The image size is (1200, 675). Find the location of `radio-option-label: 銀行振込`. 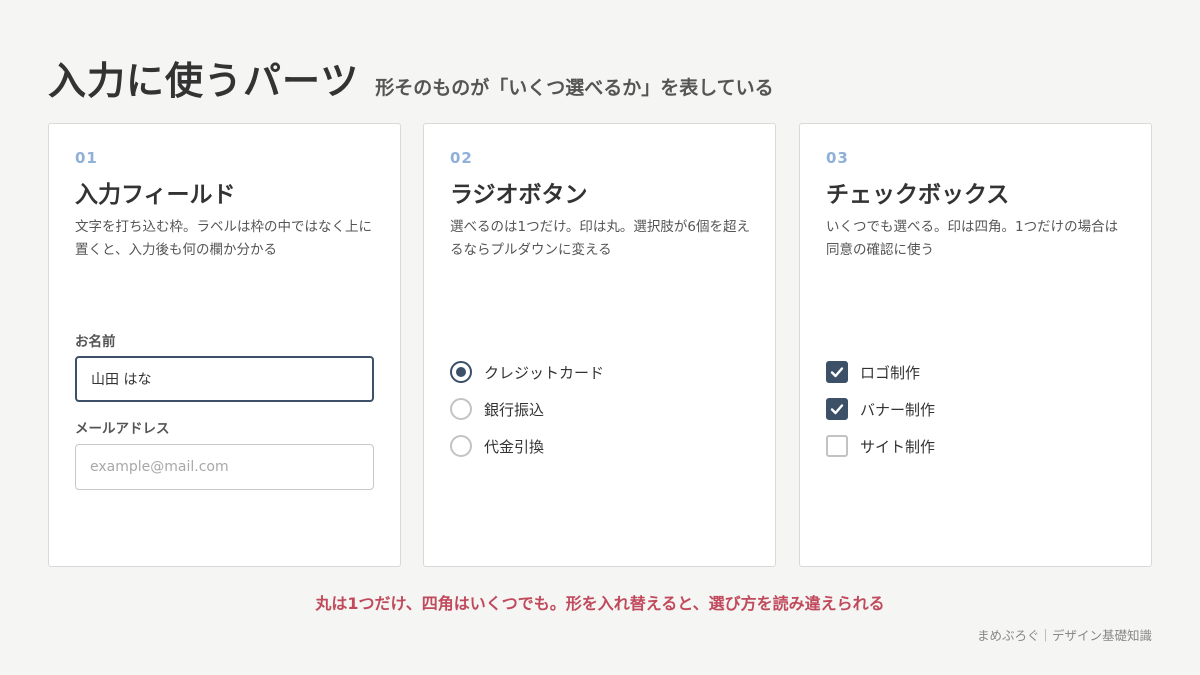

radio-option-label: 銀行振込 is located at coordinates (514, 409).